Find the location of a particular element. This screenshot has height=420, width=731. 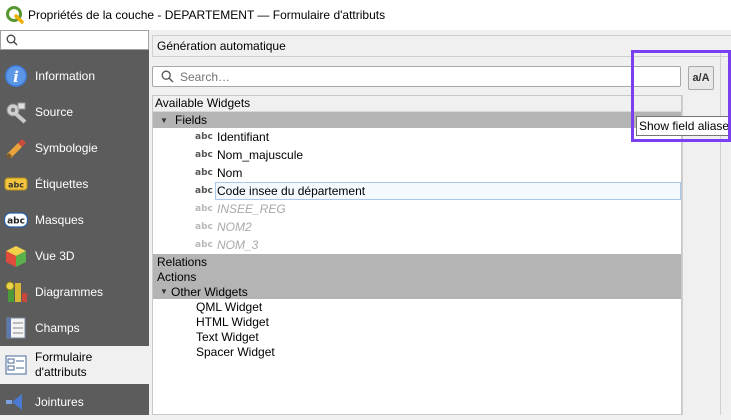

tree-header: Available Widgets is located at coordinates (417, 104).